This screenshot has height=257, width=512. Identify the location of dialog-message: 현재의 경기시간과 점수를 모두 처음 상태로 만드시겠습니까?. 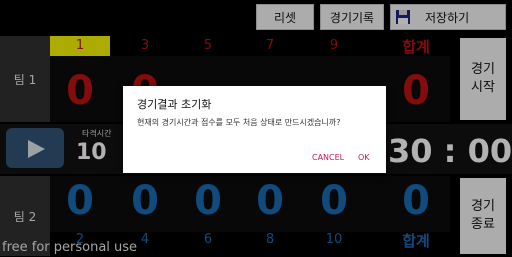
(239, 122).